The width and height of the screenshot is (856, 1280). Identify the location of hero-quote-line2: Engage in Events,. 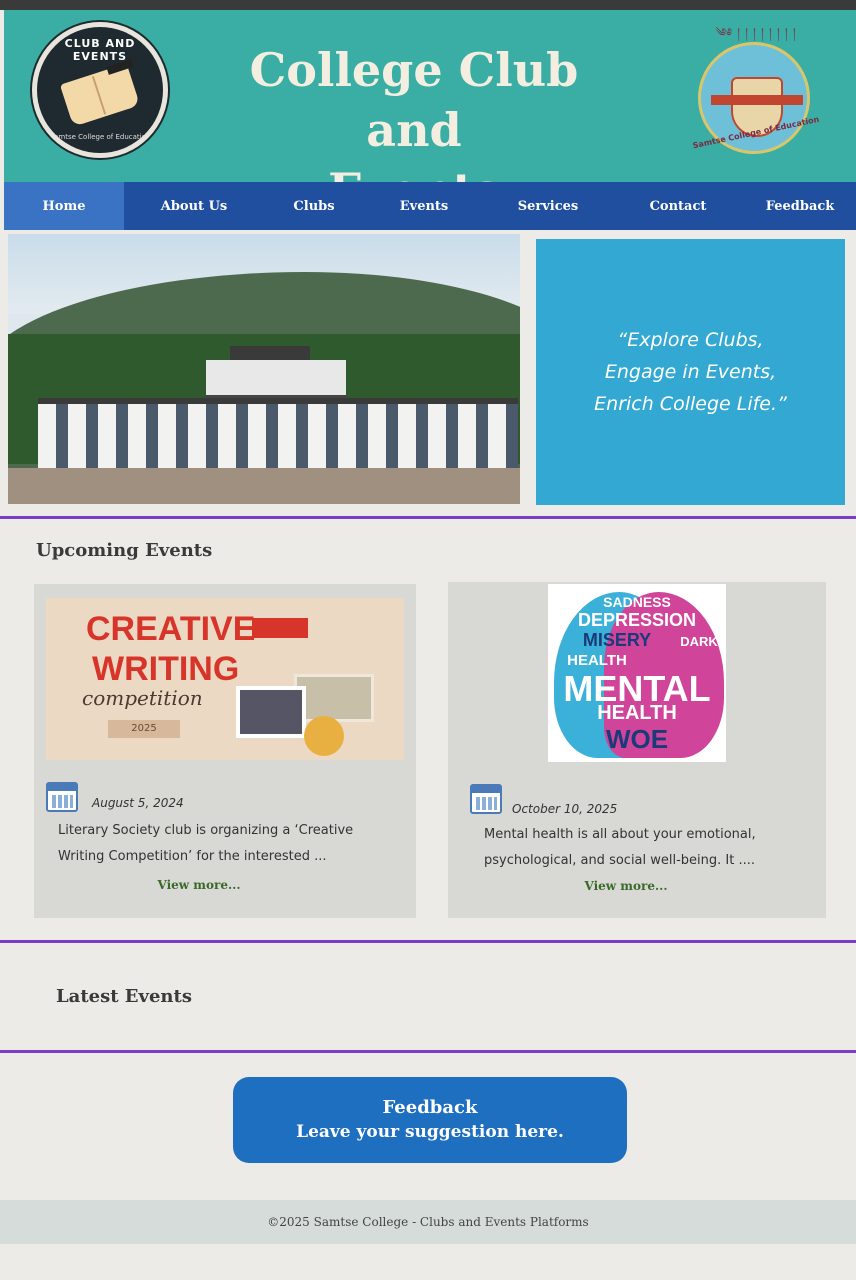
(690, 372).